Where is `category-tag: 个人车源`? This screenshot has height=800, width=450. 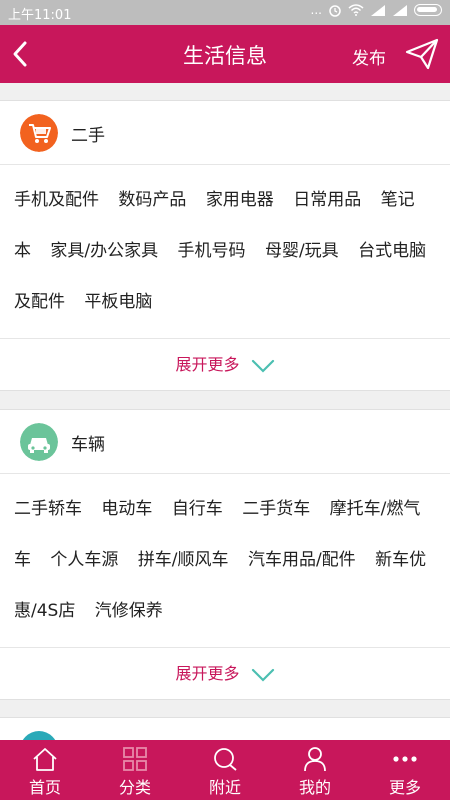
category-tag: 个人车源 is located at coordinates (84, 560).